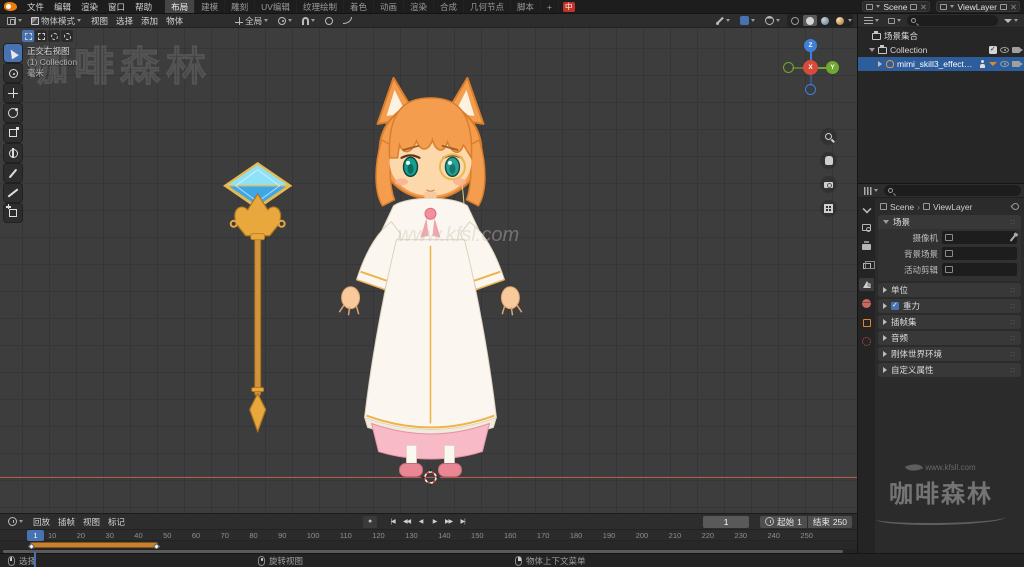 Image resolution: width=1024 pixels, height=567 pixels. What do you see at coordinates (210, 6) in the screenshot?
I see `workspace-tab: 建模` at bounding box center [210, 6].